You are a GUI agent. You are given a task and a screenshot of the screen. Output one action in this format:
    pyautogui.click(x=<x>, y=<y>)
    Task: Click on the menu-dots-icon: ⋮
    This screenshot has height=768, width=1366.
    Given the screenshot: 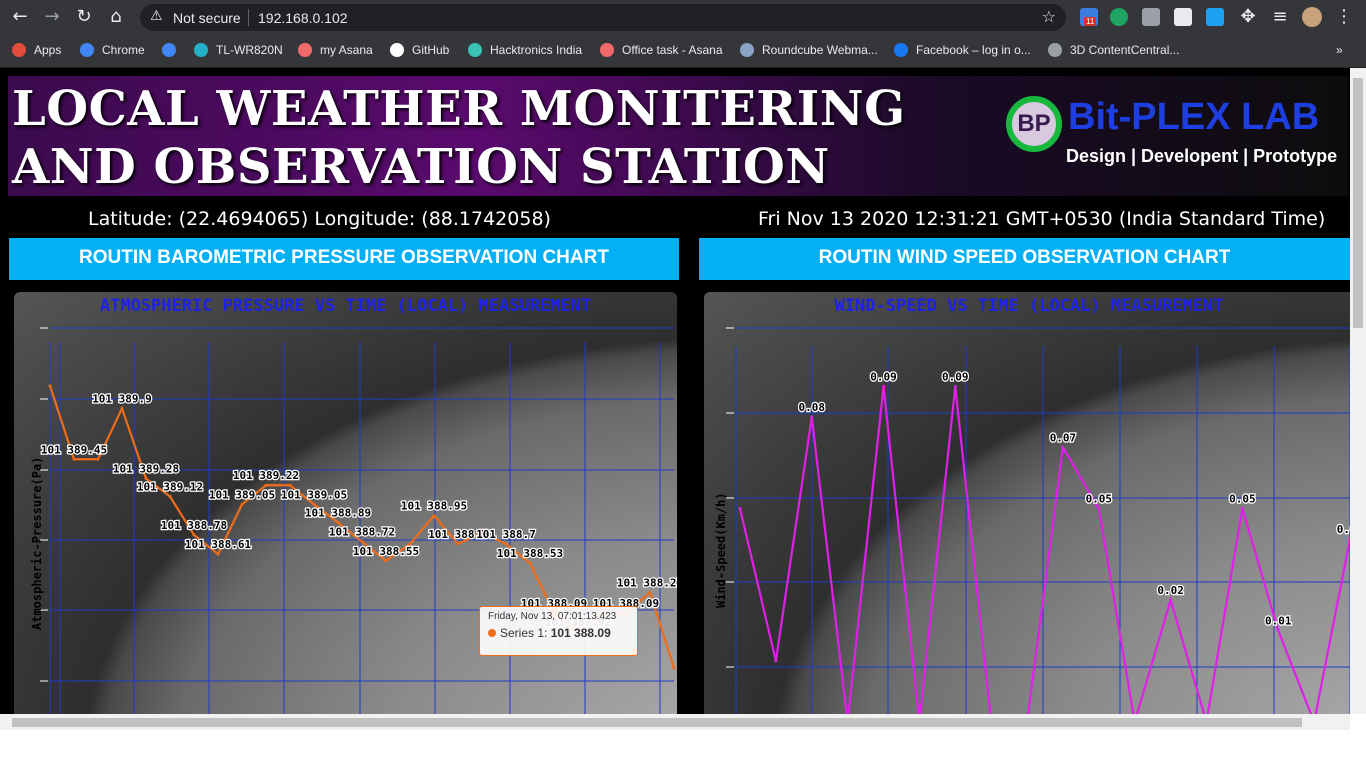 What is the action you would take?
    pyautogui.click(x=1344, y=17)
    